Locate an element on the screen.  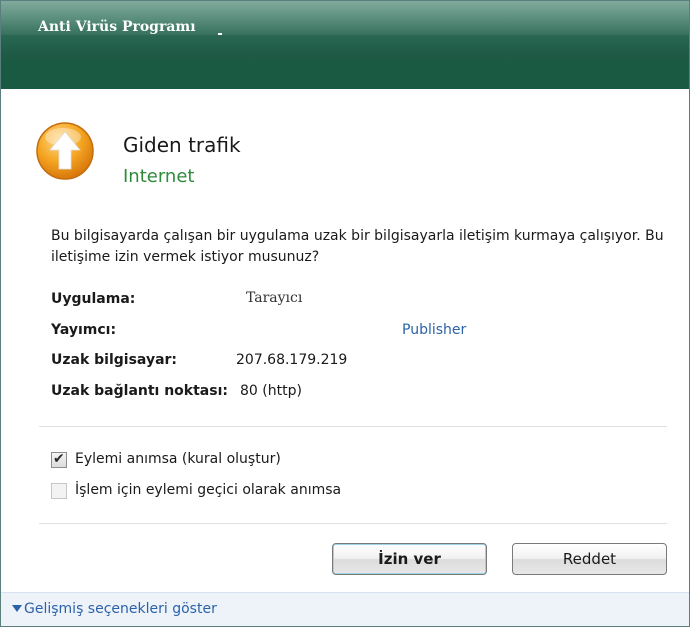
dialog-heading: Giden trafik is located at coordinates (182, 145).